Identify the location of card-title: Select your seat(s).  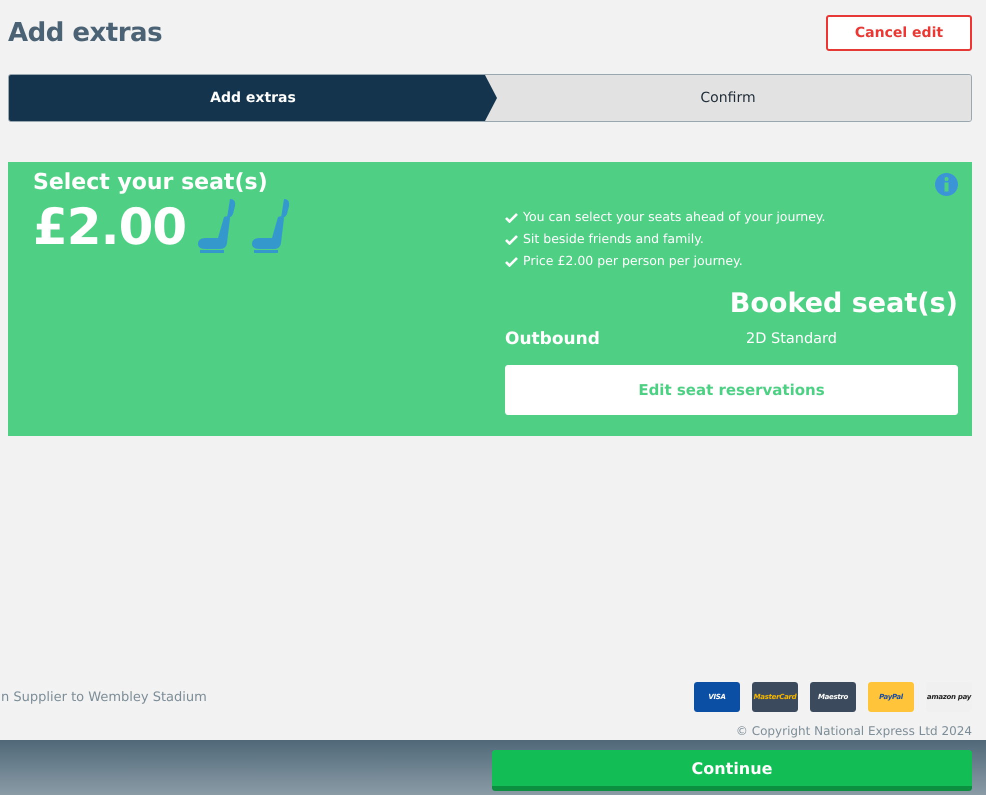
(151, 182).